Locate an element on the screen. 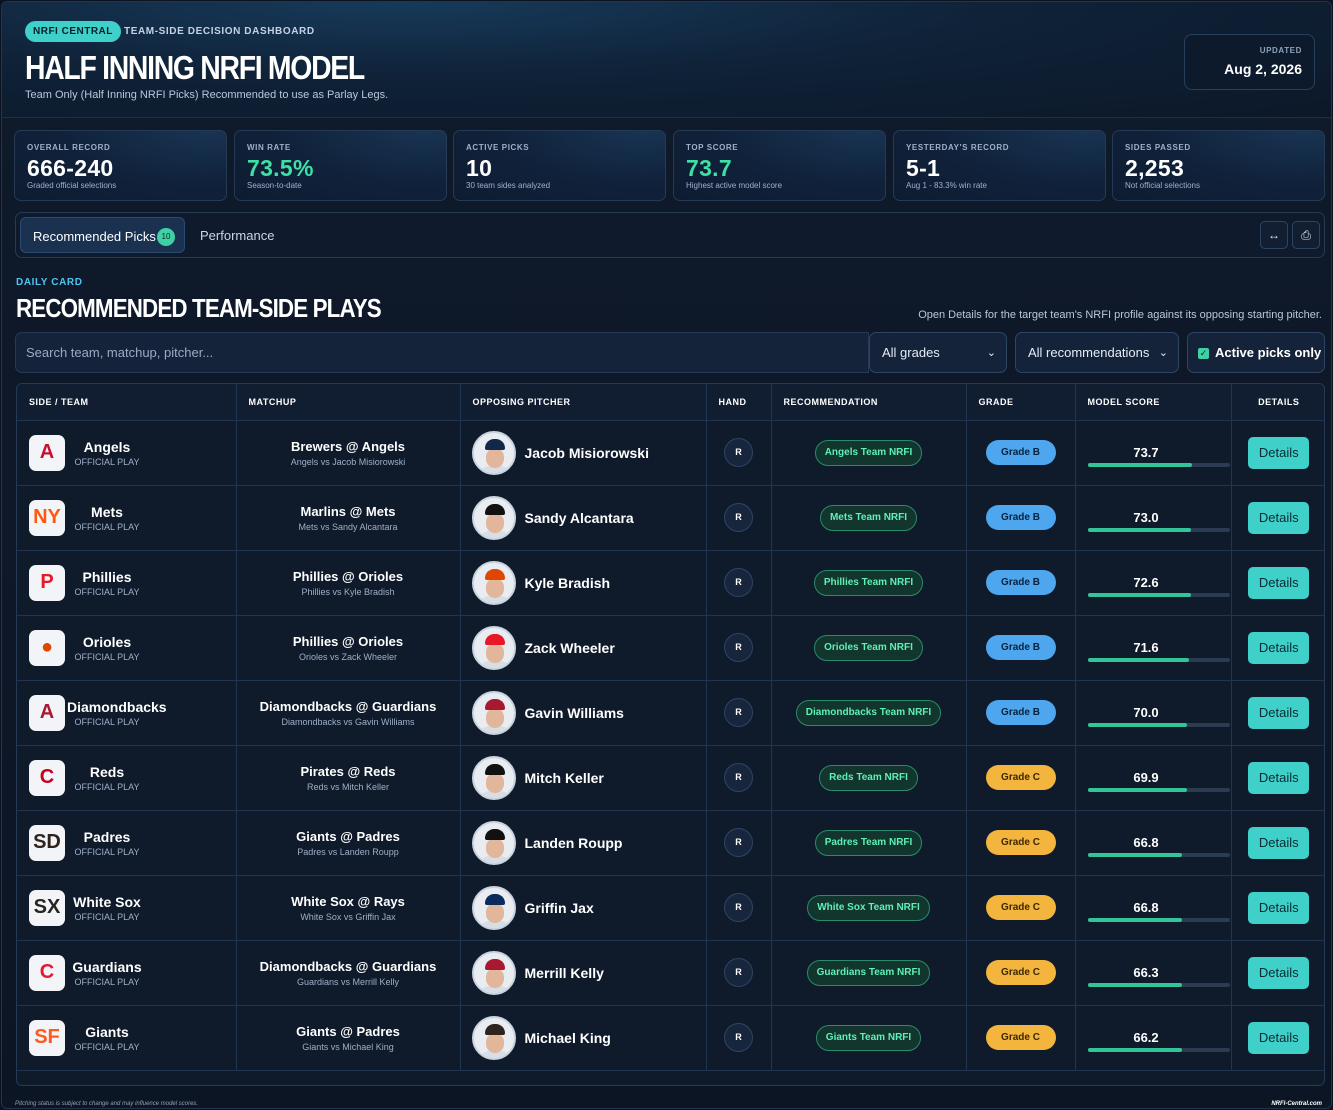 The width and height of the screenshot is (1333, 1110). grade-cell: Grade C is located at coordinates (1021, 843).